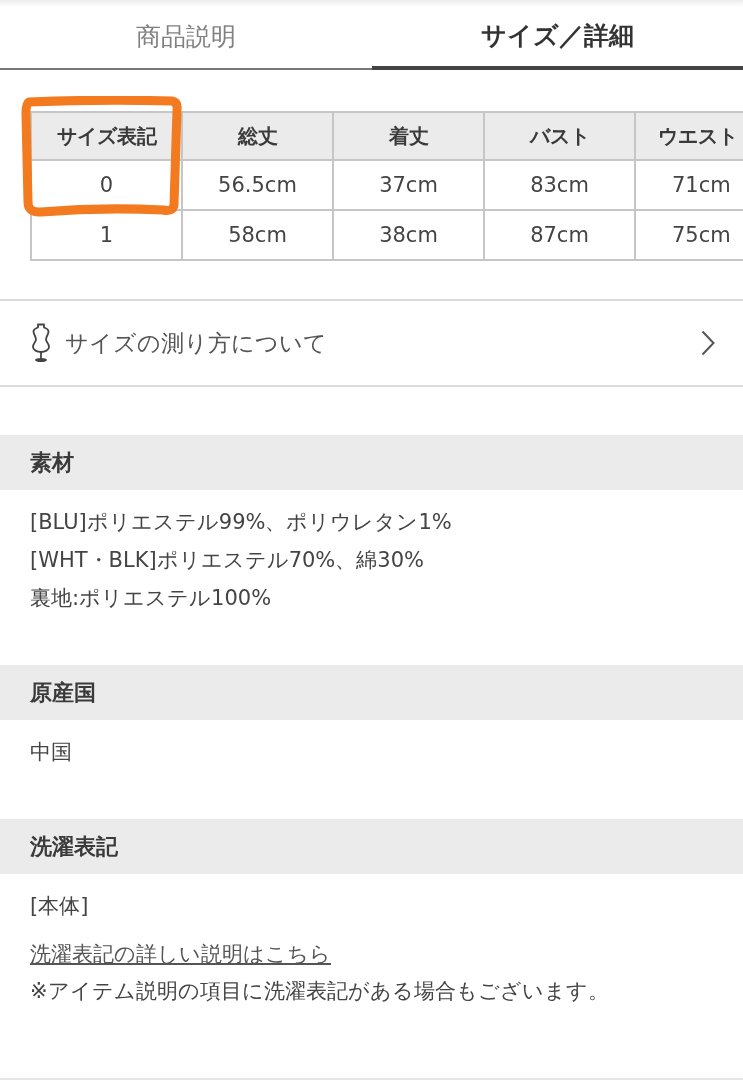 The height and width of the screenshot is (1080, 743). Describe the element at coordinates (558, 184) in the screenshot. I see `table-cell: 83cm` at that location.